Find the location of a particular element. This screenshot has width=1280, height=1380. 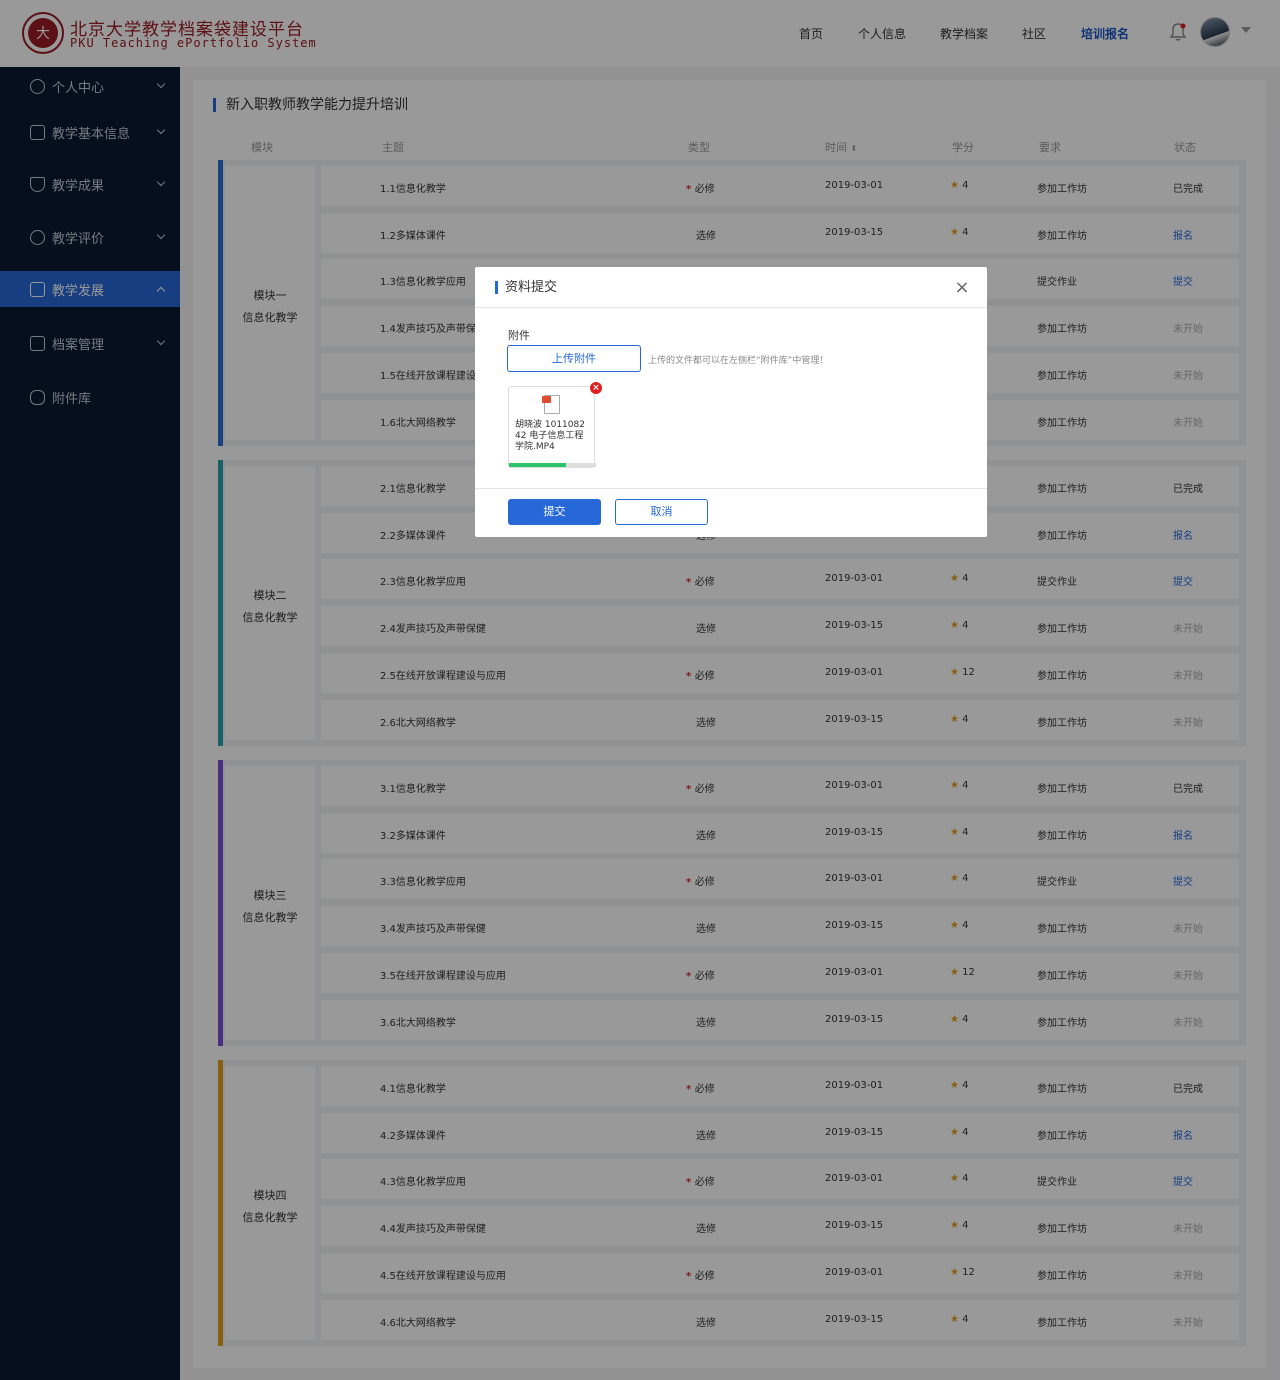

submit-button: 提交 is located at coordinates (554, 512).